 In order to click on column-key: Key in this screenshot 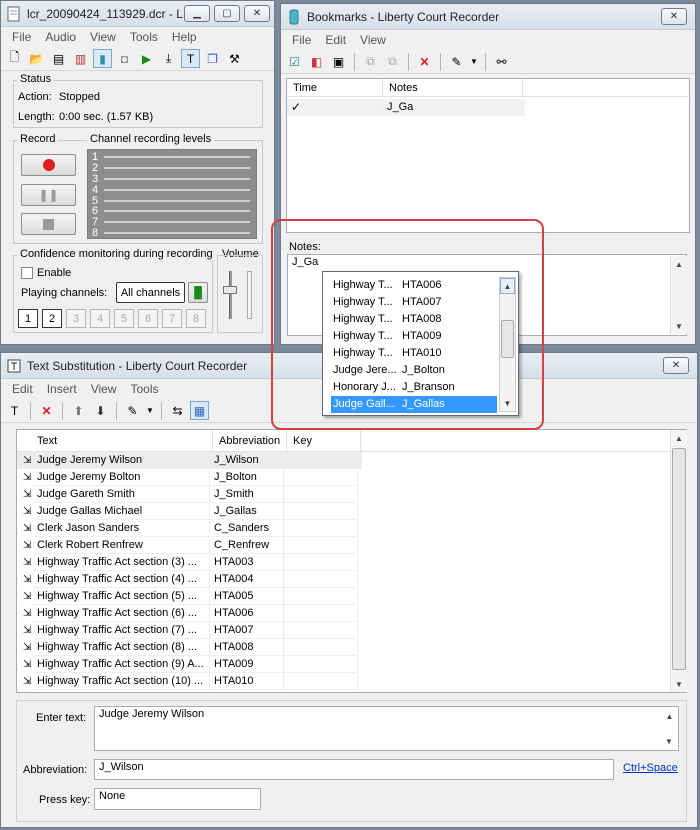, I will do `click(324, 440)`.